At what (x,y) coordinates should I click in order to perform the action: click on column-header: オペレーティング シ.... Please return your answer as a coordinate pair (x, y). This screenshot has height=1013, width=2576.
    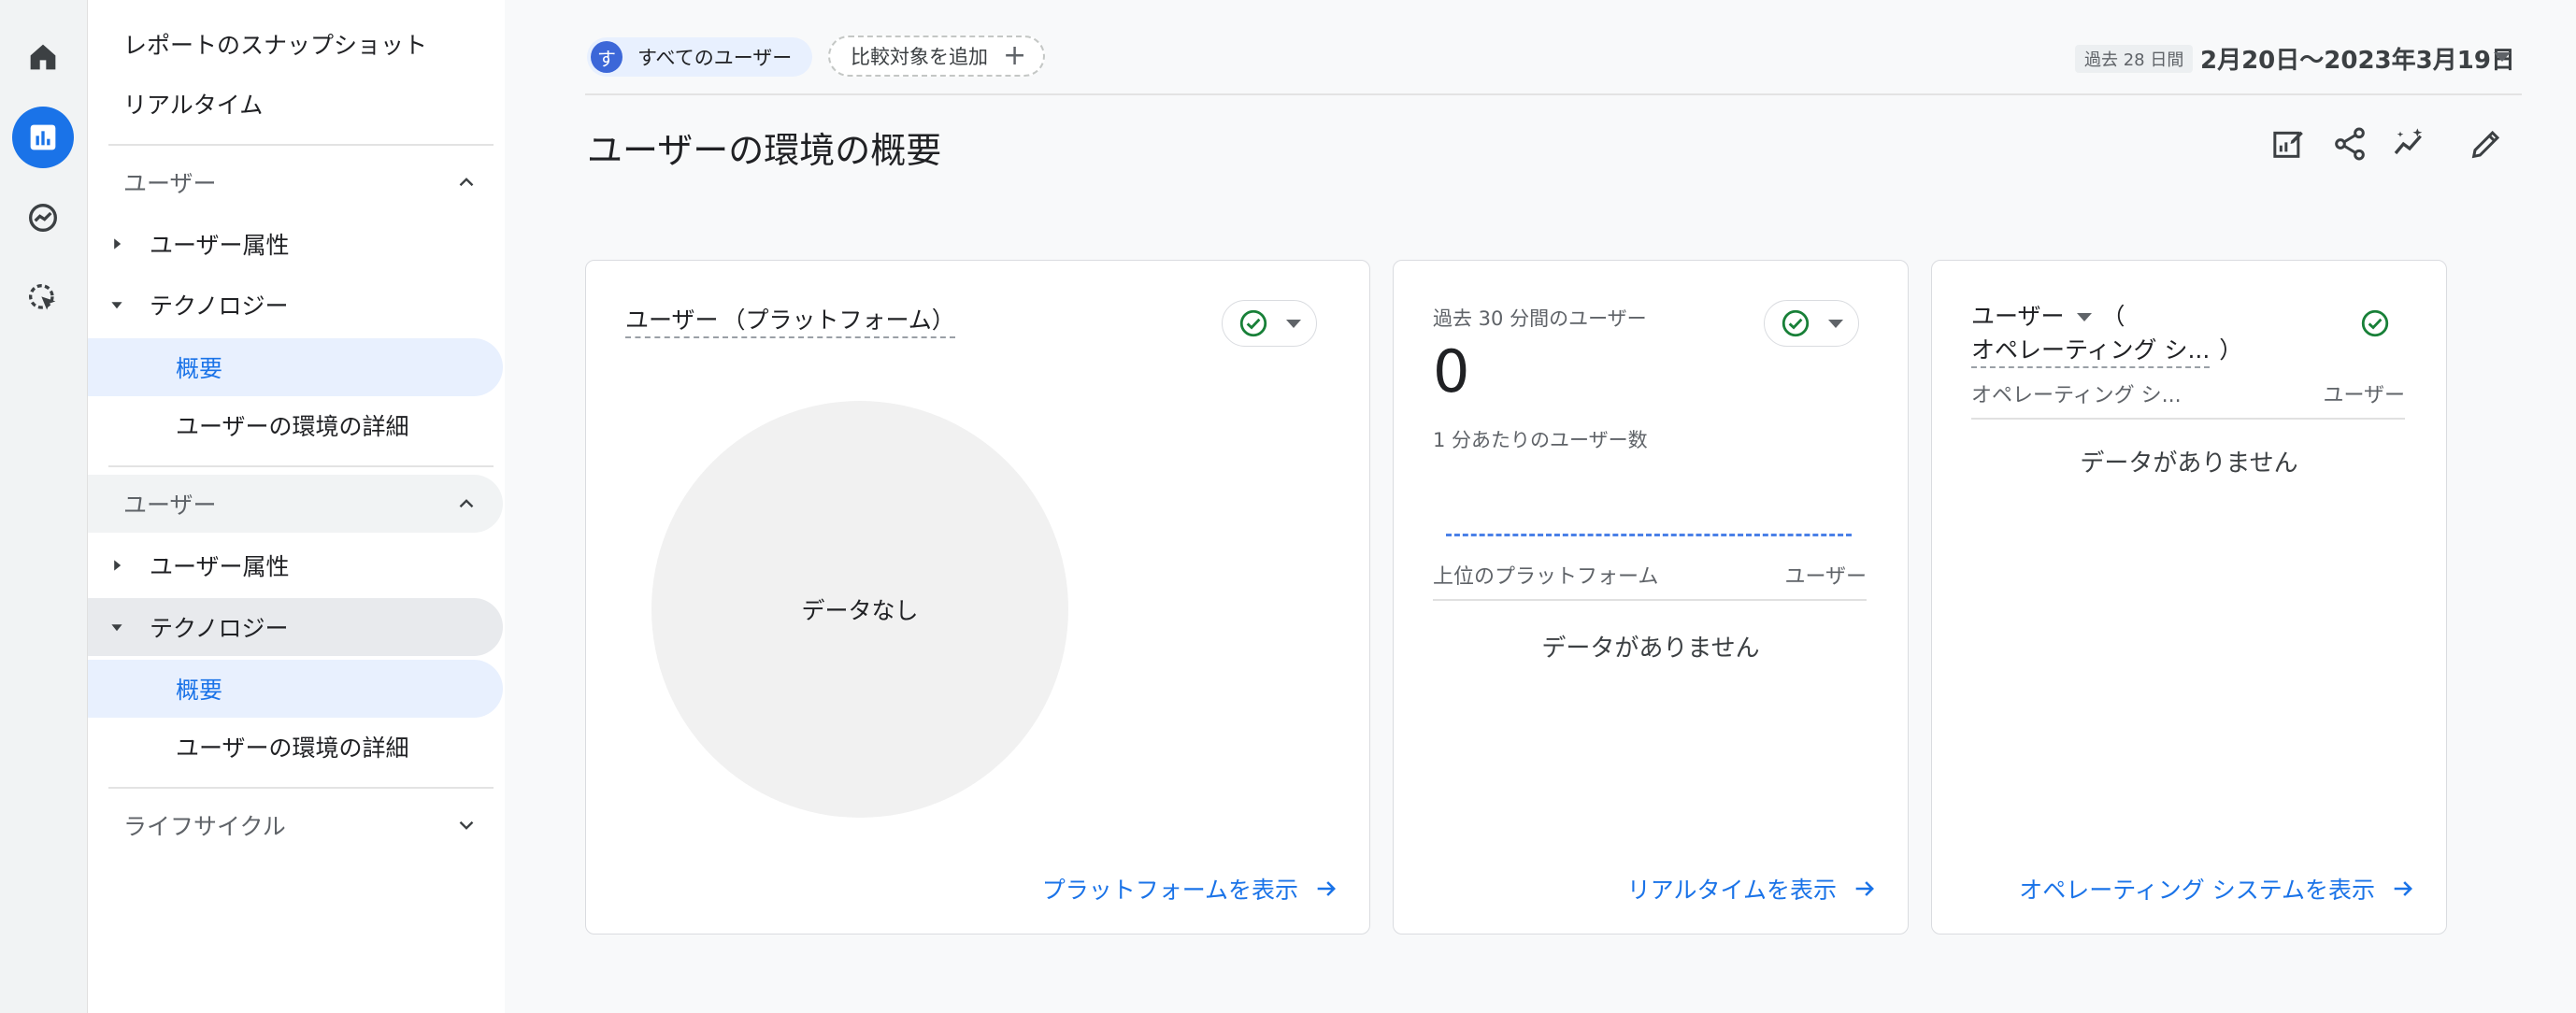
    Looking at the image, I should click on (2076, 396).